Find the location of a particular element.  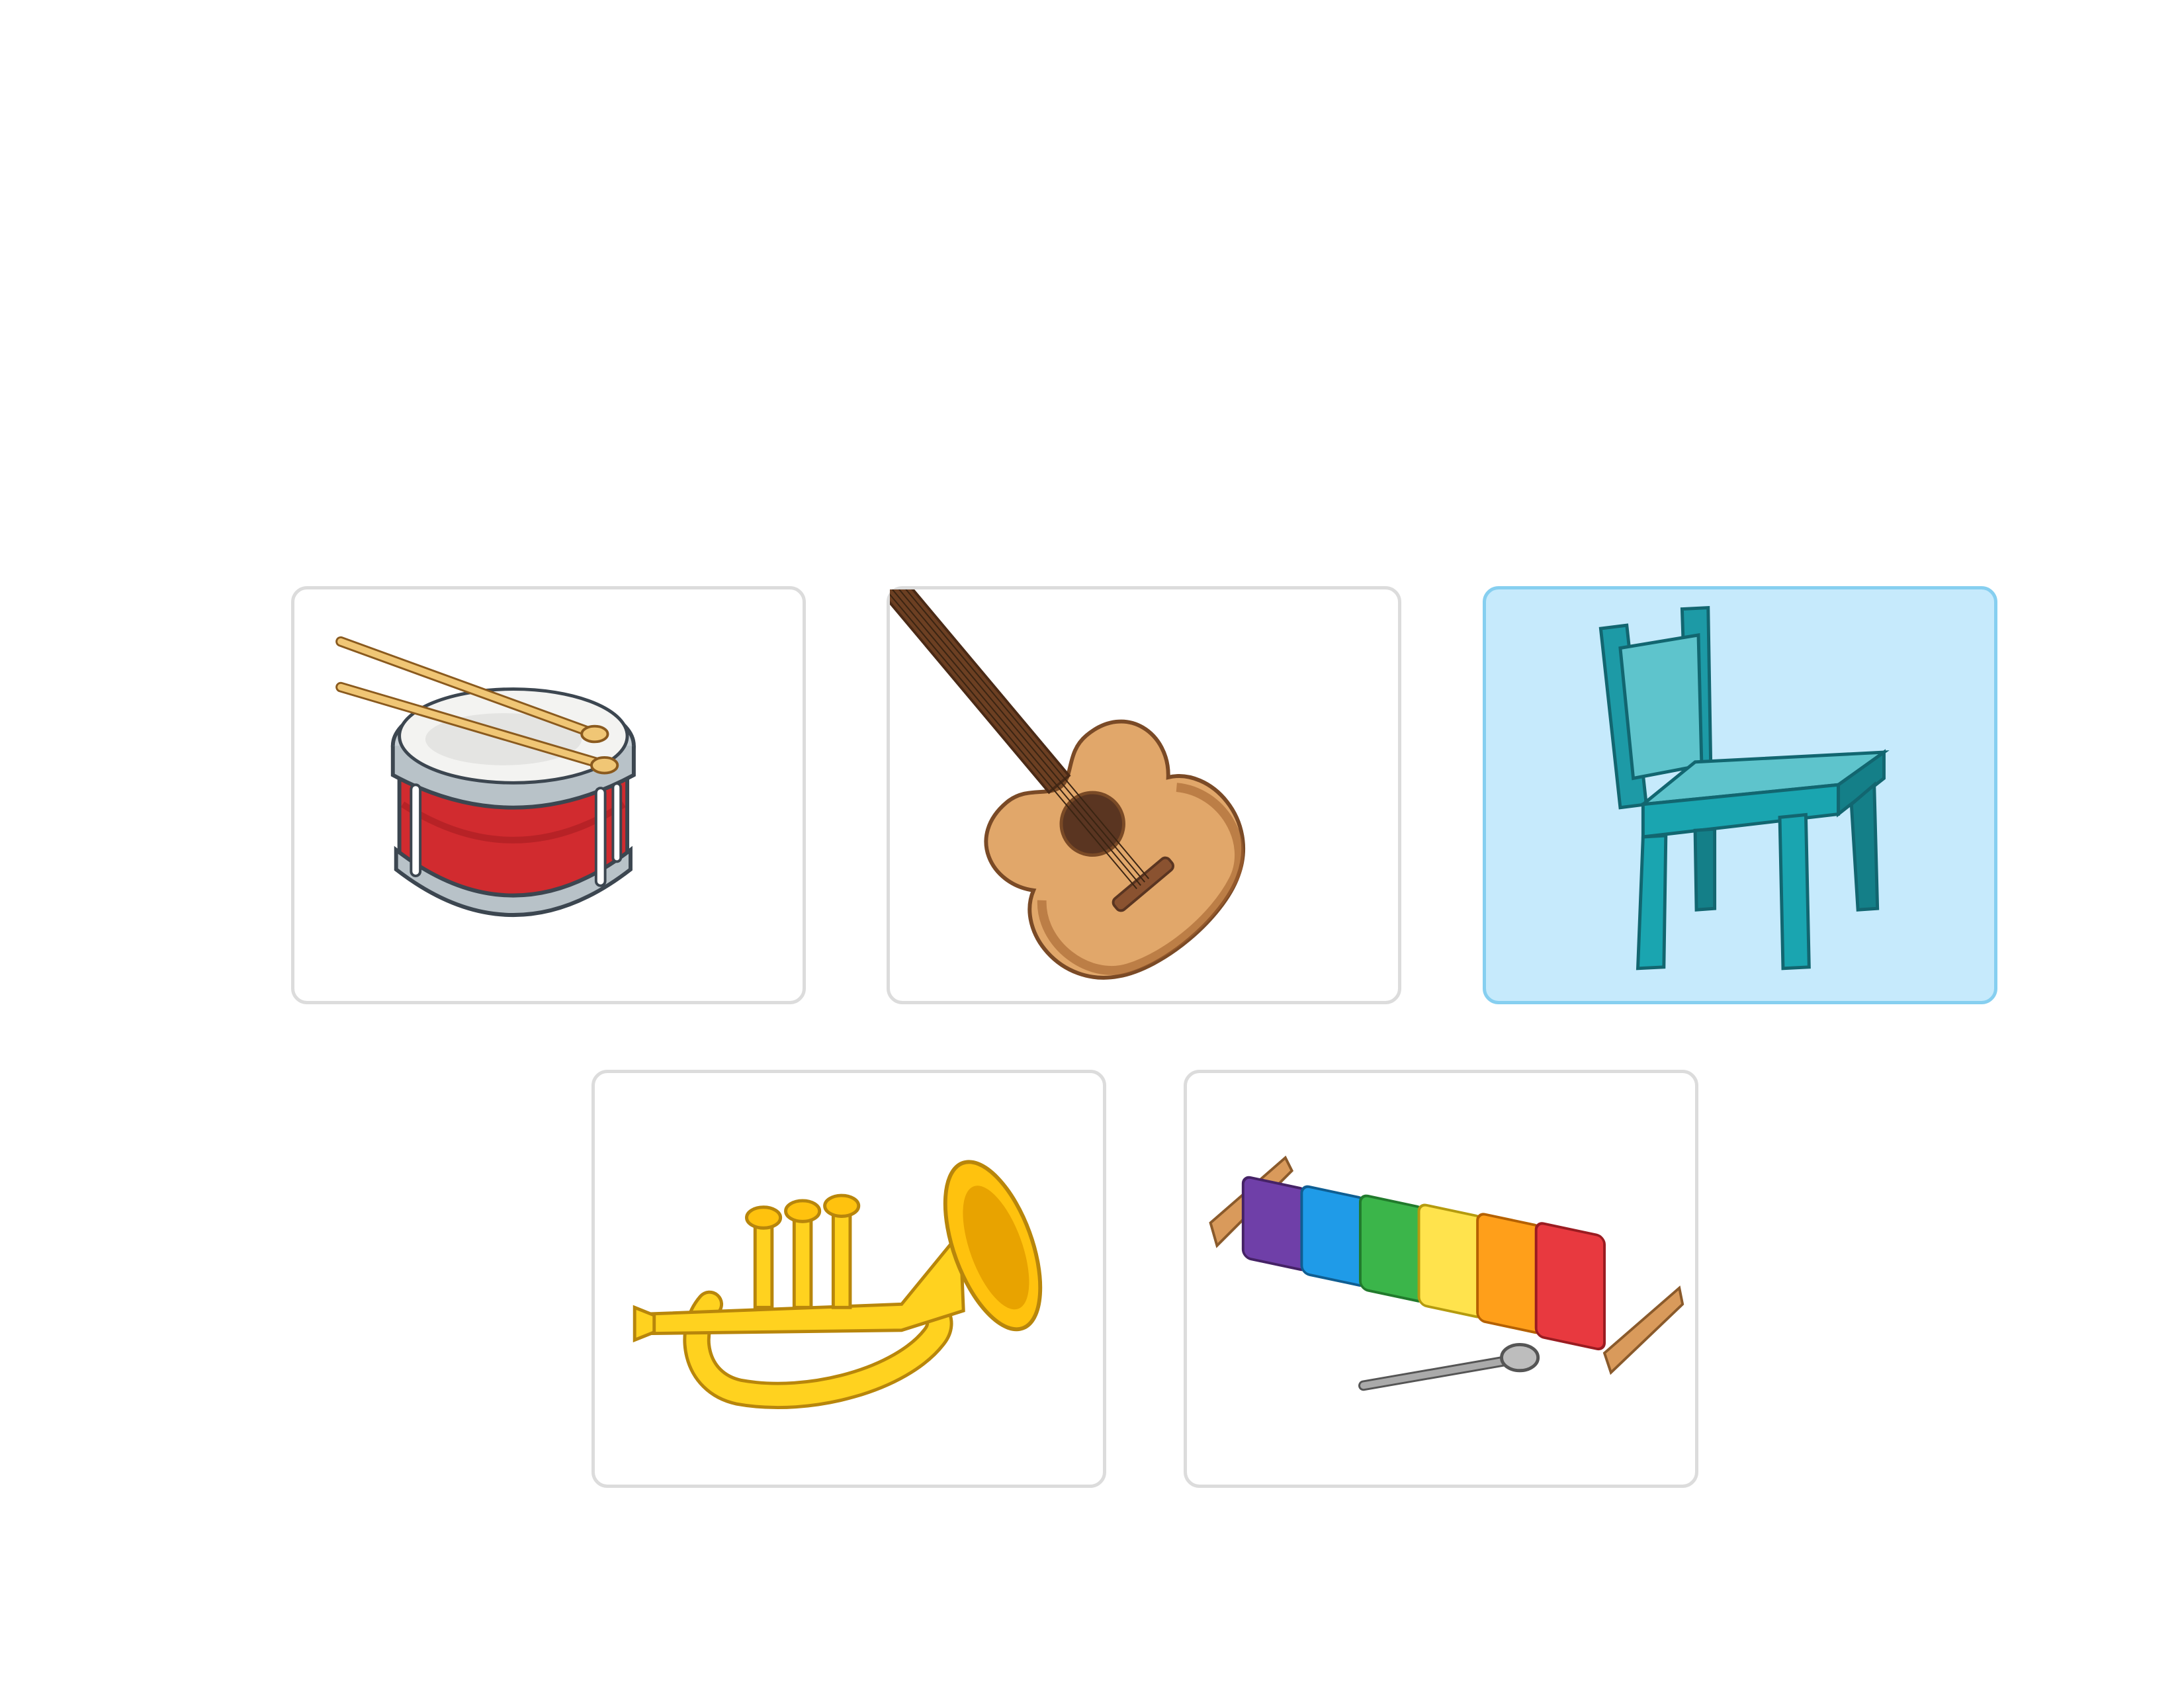

choice-card-trumpet is located at coordinates (848, 1279).